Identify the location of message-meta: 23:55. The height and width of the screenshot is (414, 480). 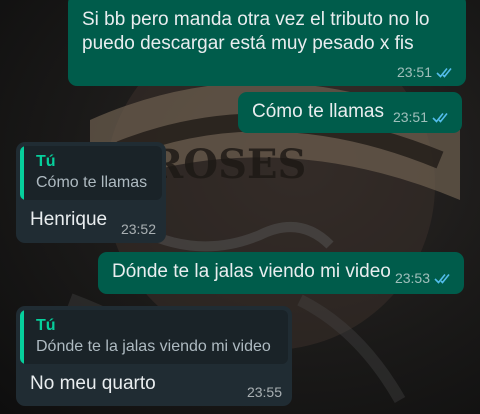
(264, 392).